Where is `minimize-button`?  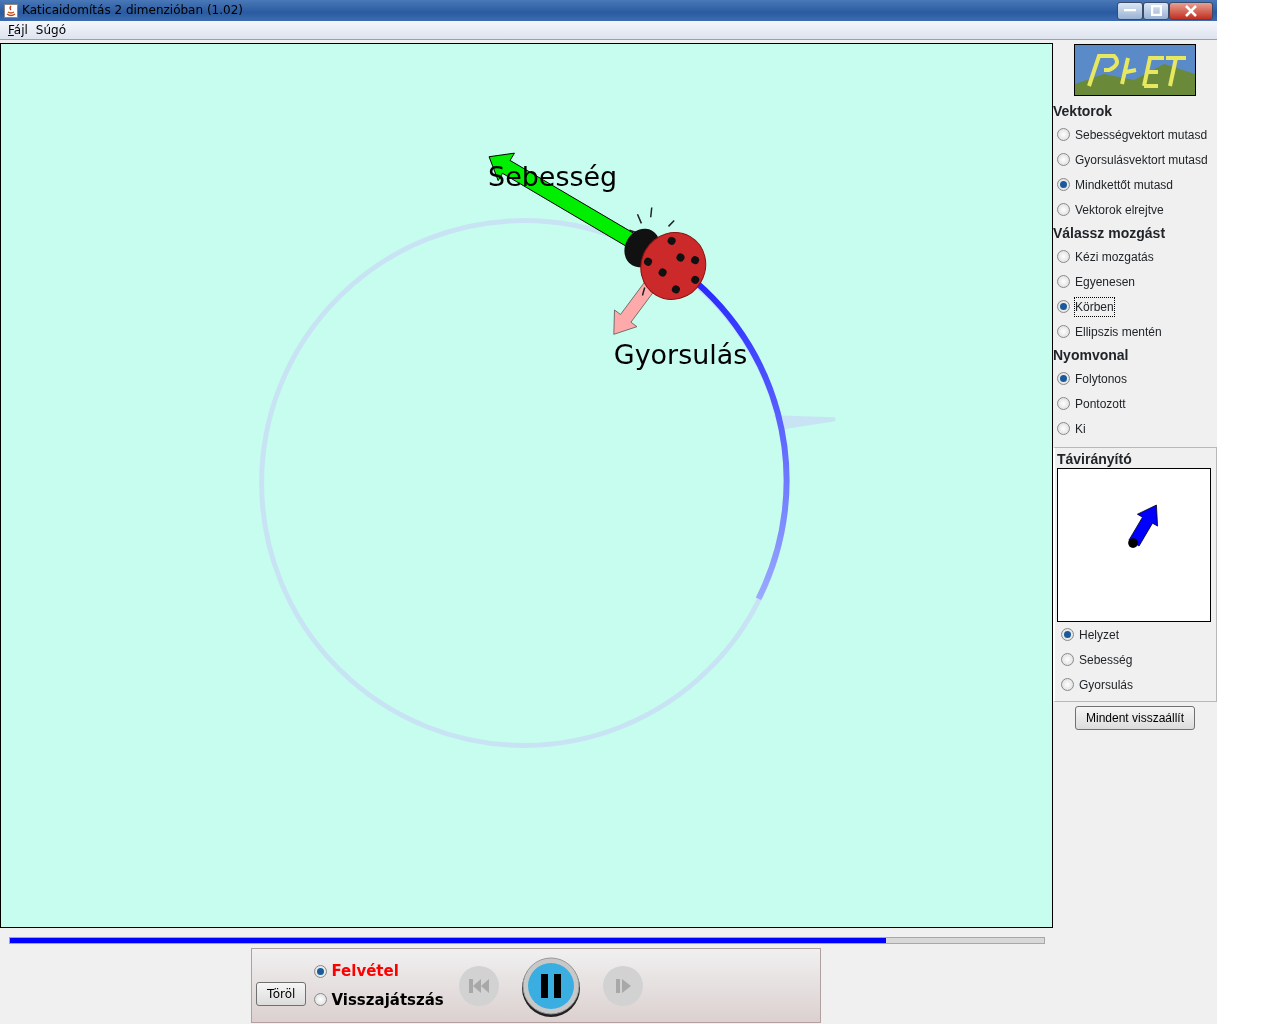 minimize-button is located at coordinates (1130, 10).